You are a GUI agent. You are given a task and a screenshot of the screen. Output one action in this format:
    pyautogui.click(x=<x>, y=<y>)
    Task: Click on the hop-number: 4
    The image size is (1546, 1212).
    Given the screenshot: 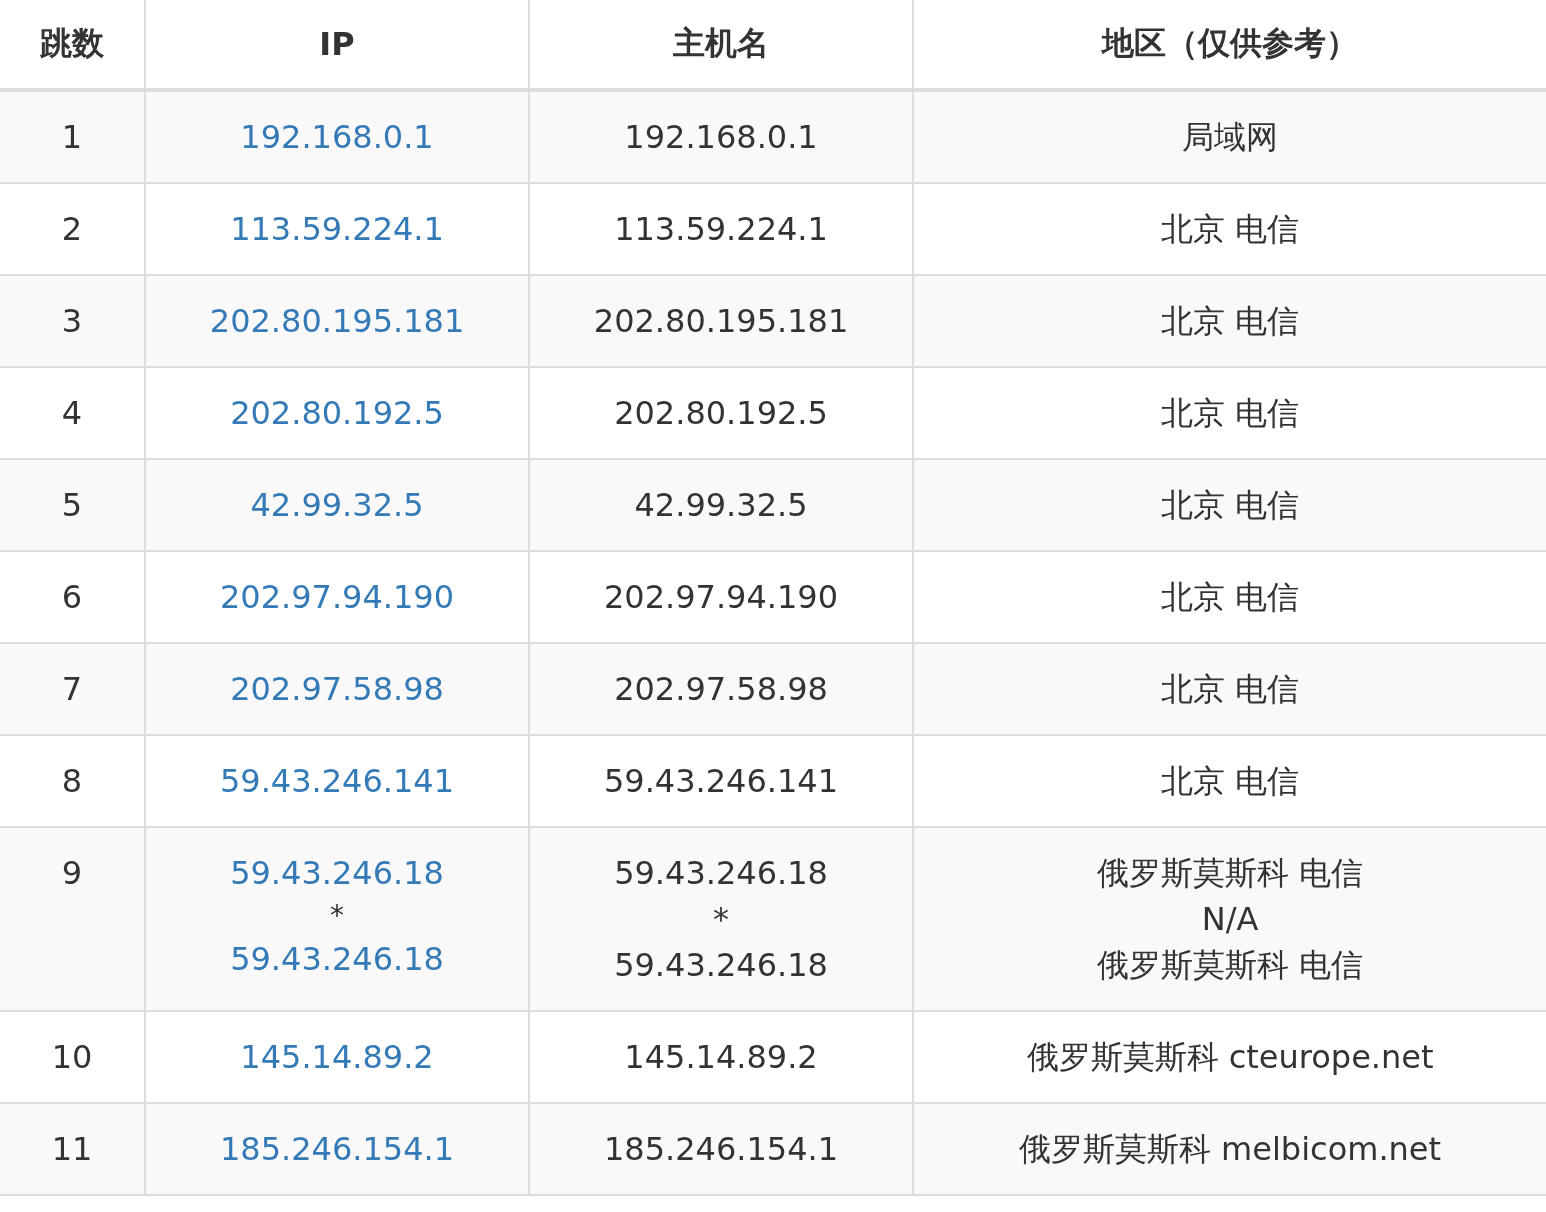 What is the action you would take?
    pyautogui.click(x=72, y=413)
    